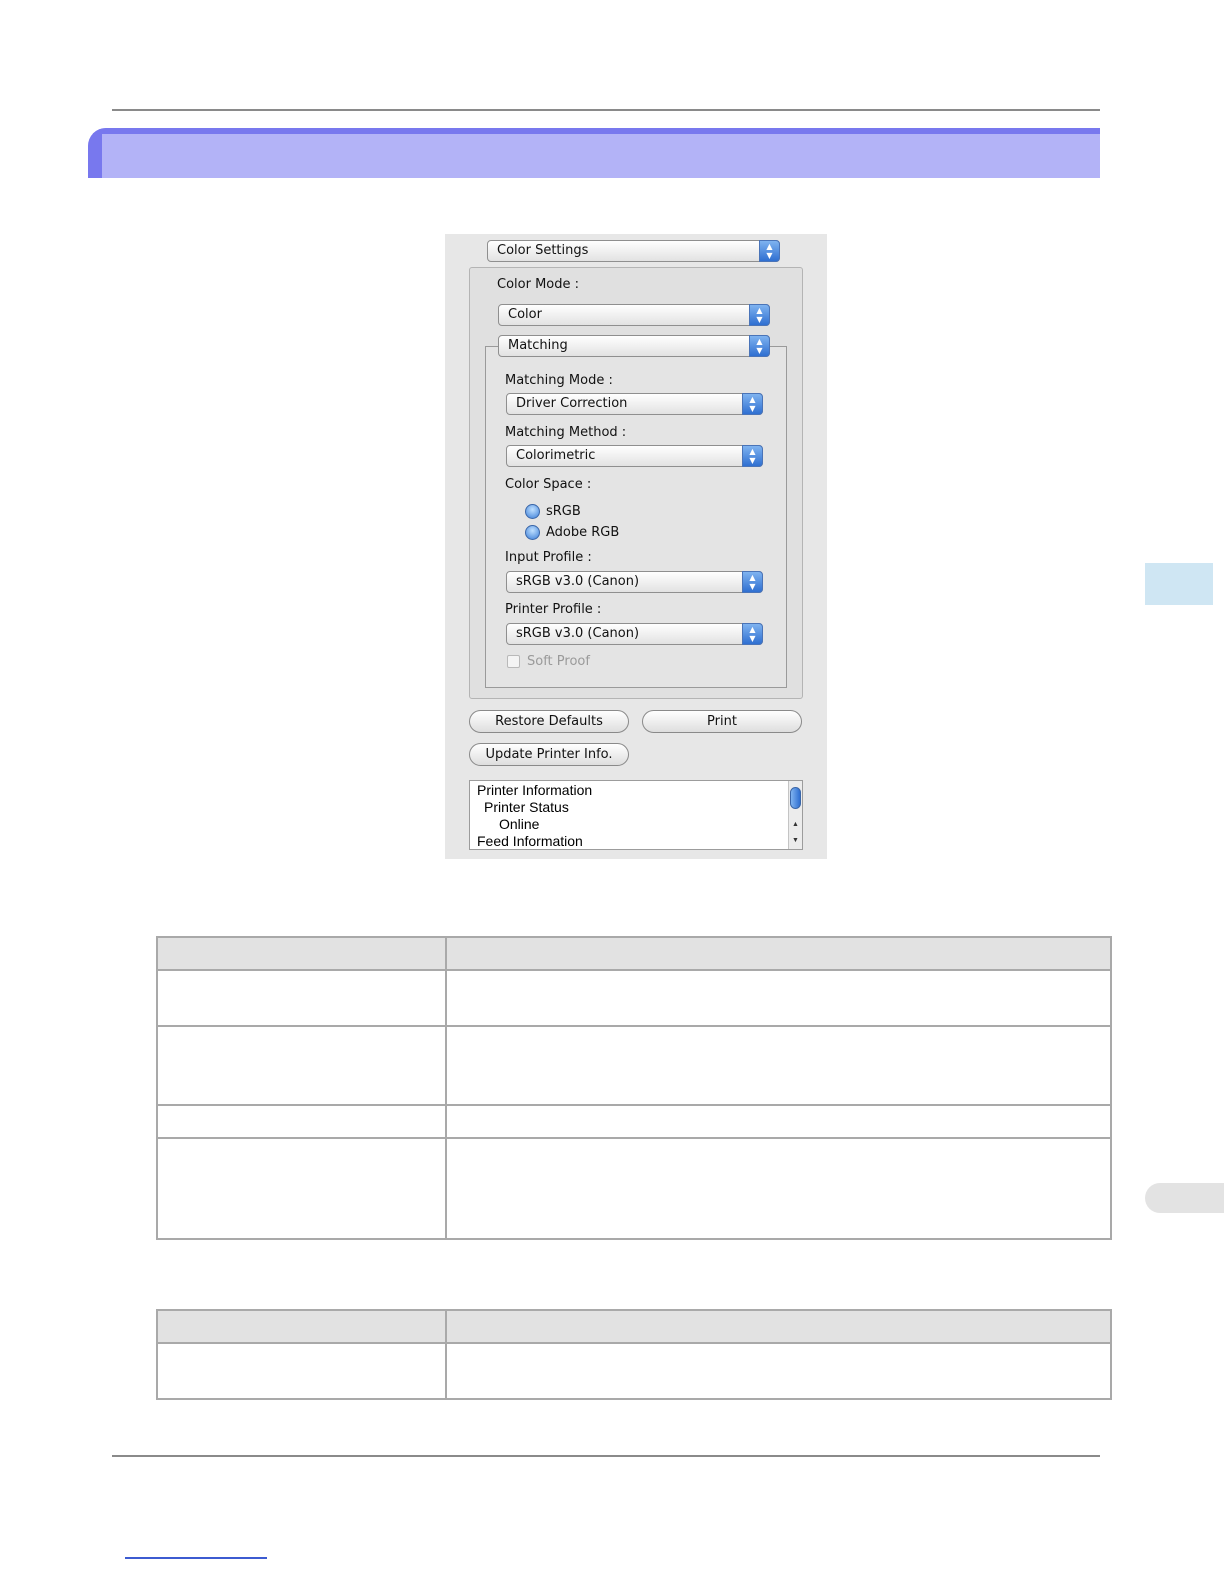 The height and width of the screenshot is (1584, 1224). What do you see at coordinates (795, 841) in the screenshot?
I see `scroll-down-arrow-icon: ▼` at bounding box center [795, 841].